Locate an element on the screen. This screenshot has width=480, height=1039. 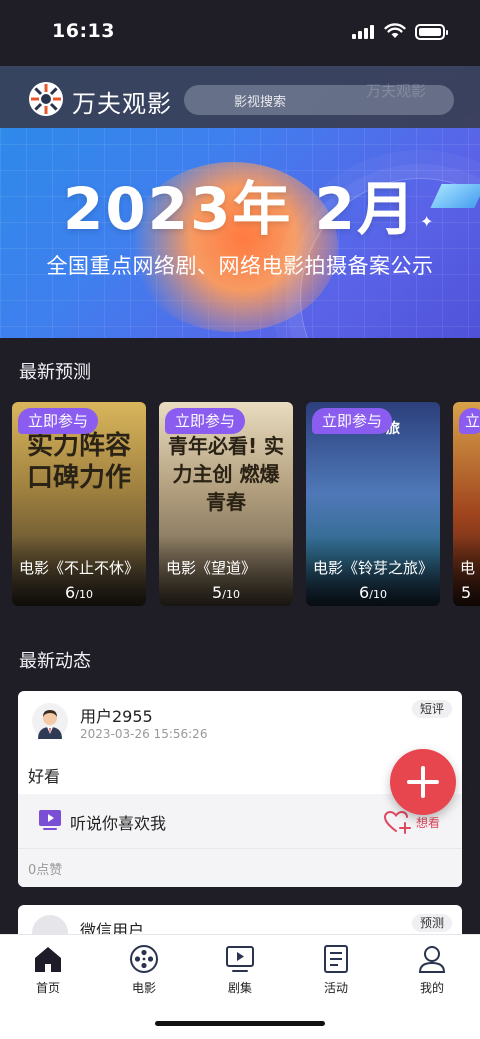
banner-title: 2023年 2月 is located at coordinates (240, 209).